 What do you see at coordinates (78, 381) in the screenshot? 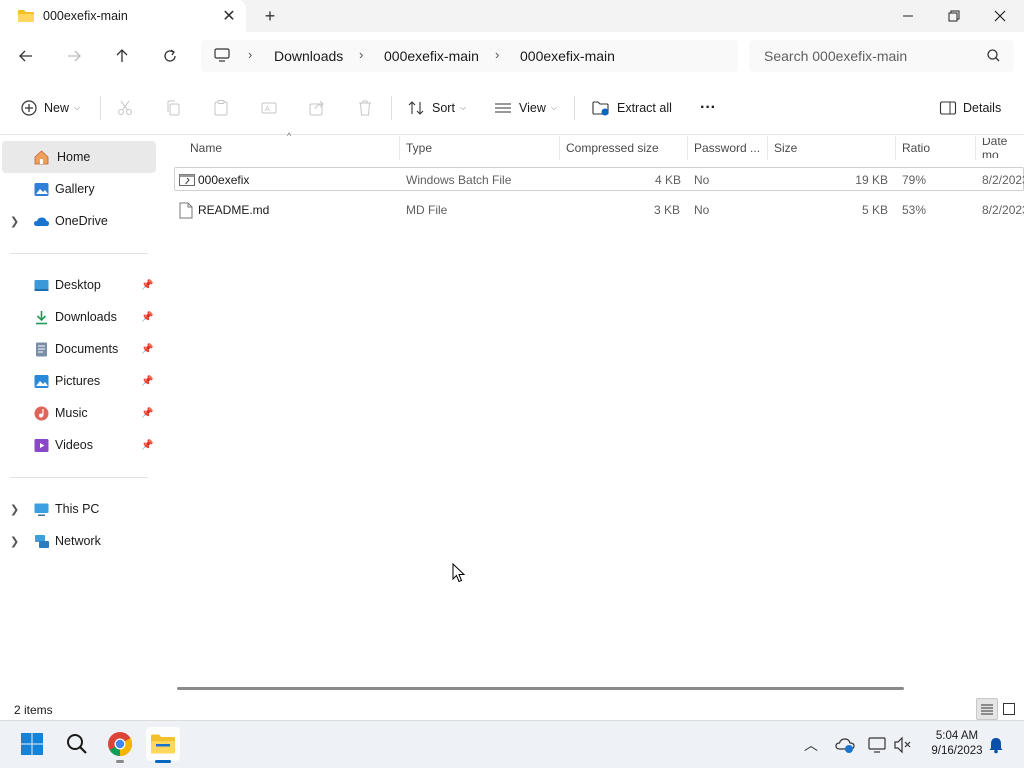
I see `sidebar-item-pictures: Pictures 📌` at bounding box center [78, 381].